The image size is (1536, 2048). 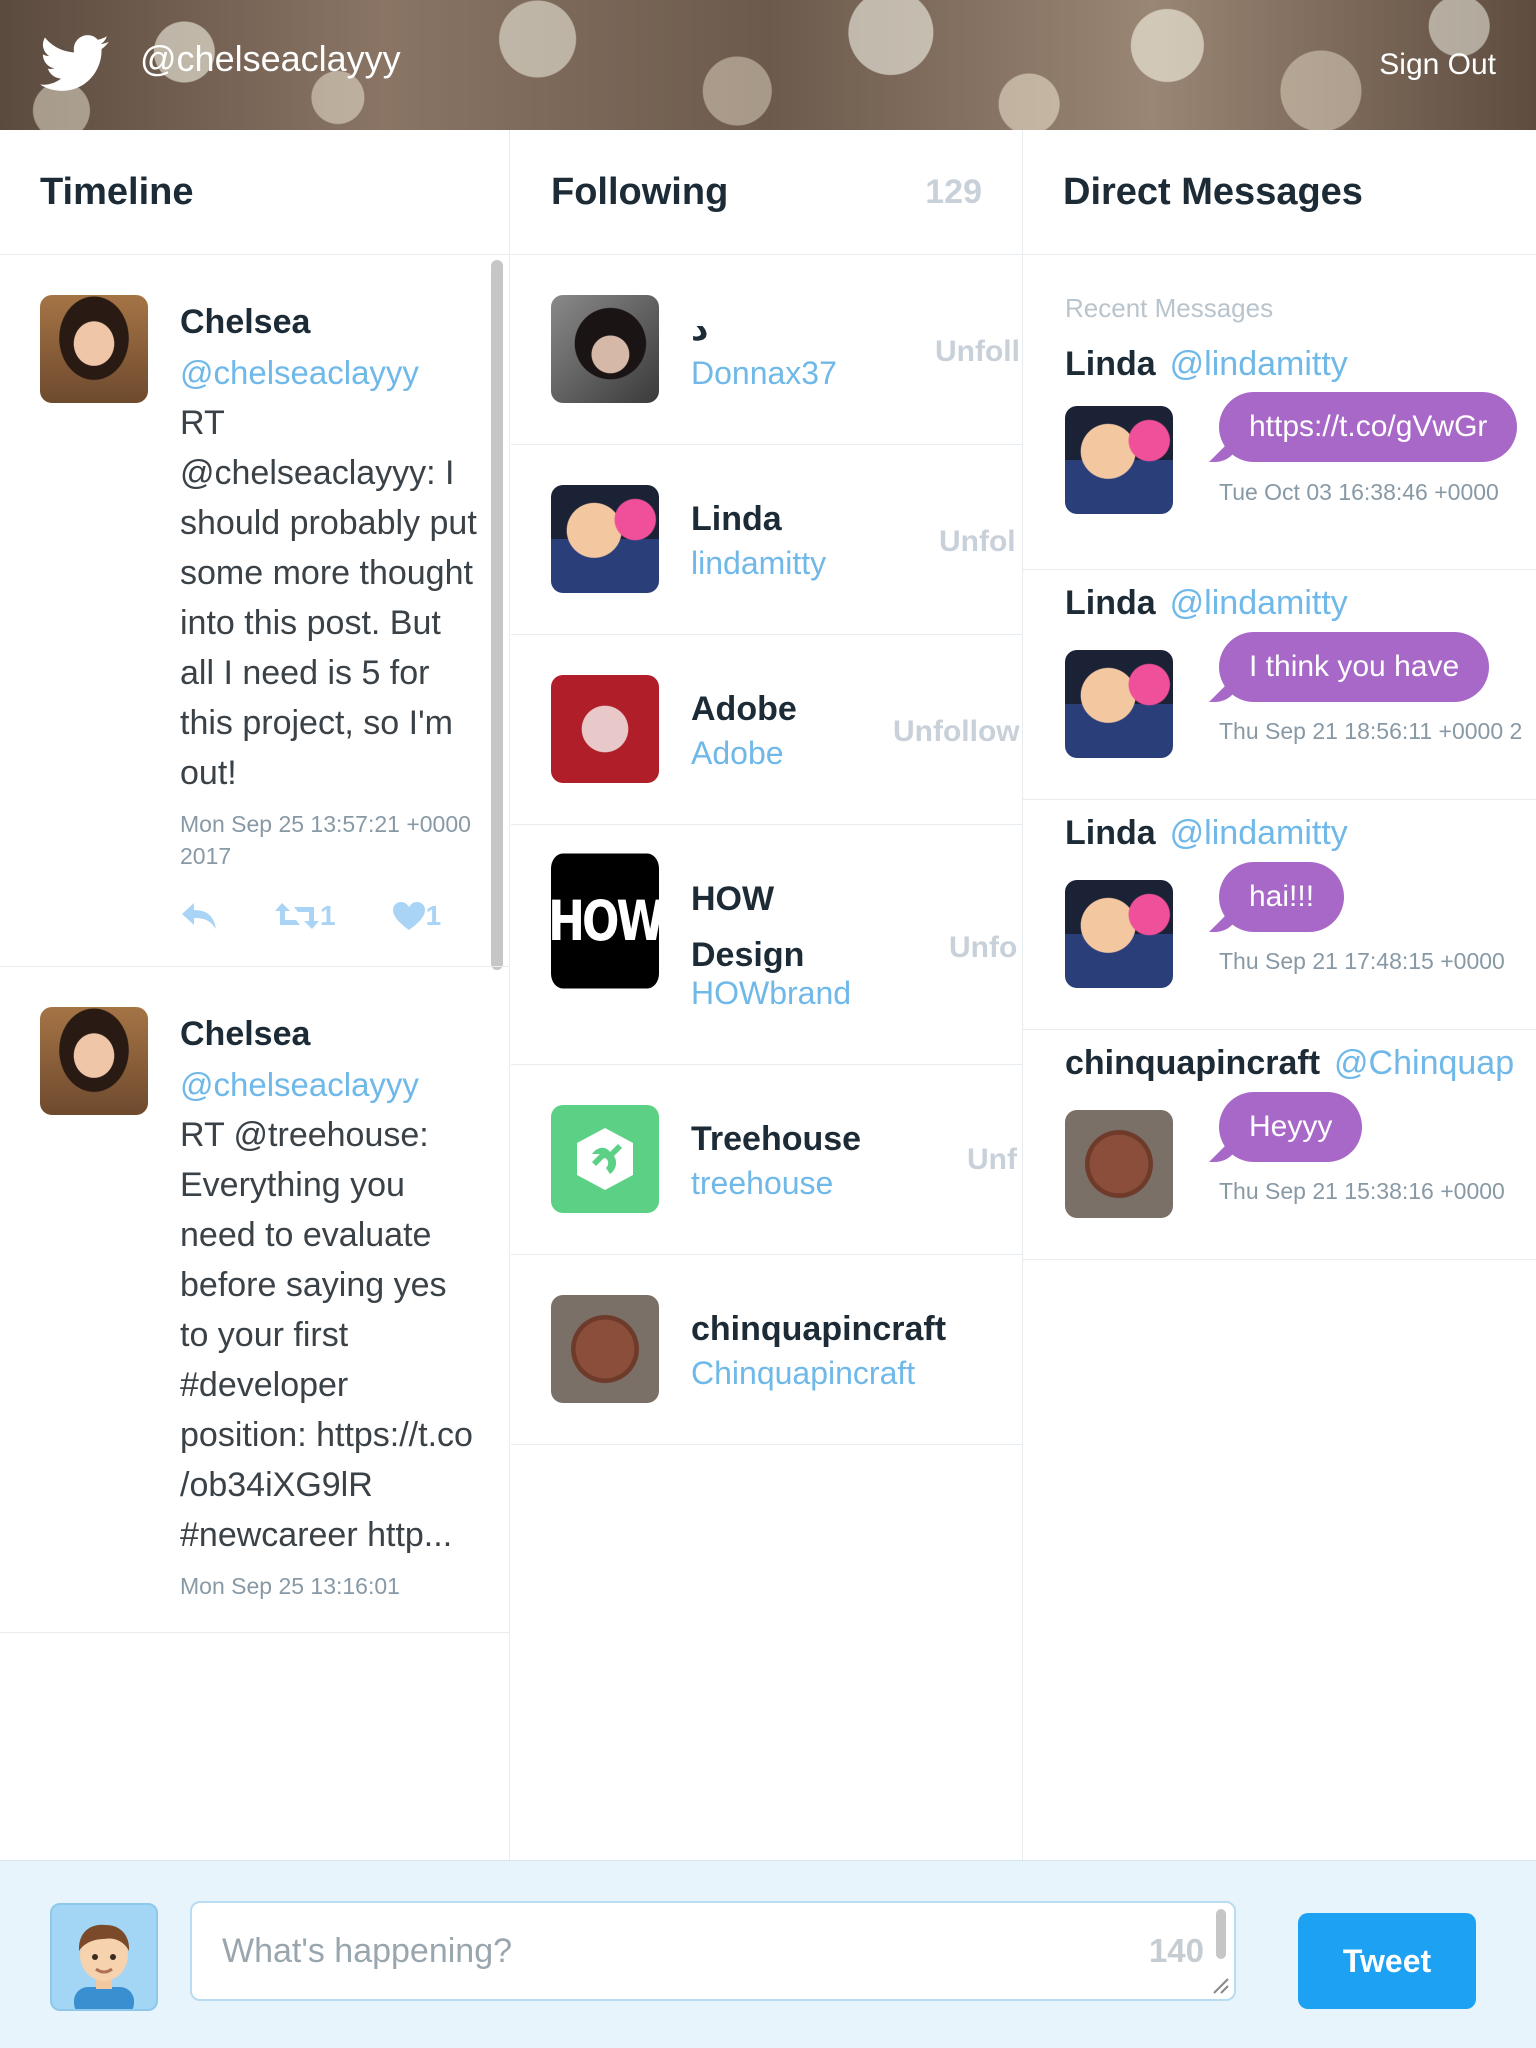 I want to click on unfollow-button: Unfollow, so click(x=956, y=732).